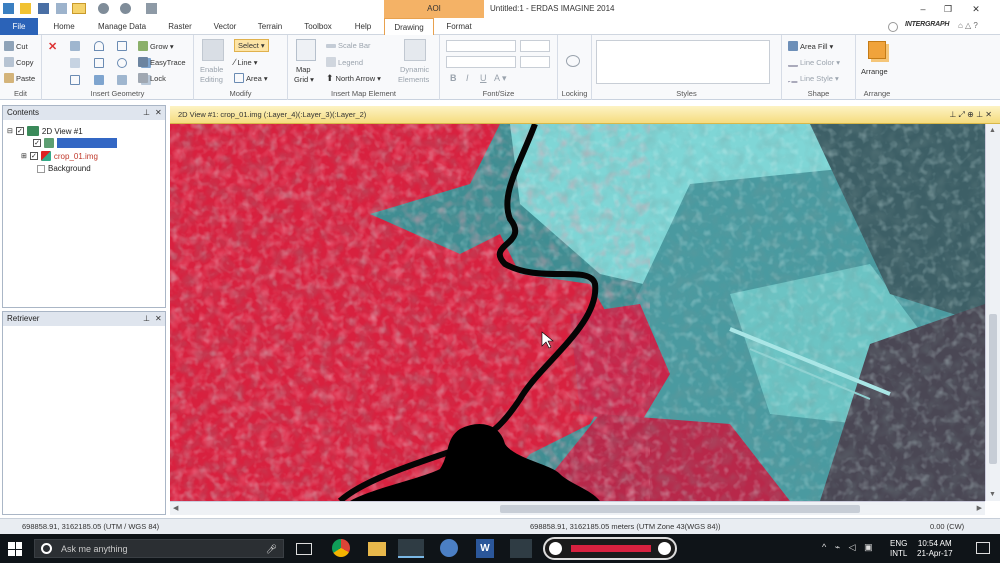  I want to click on horizontal-scrollbar: ◀ ▶, so click(577, 508).